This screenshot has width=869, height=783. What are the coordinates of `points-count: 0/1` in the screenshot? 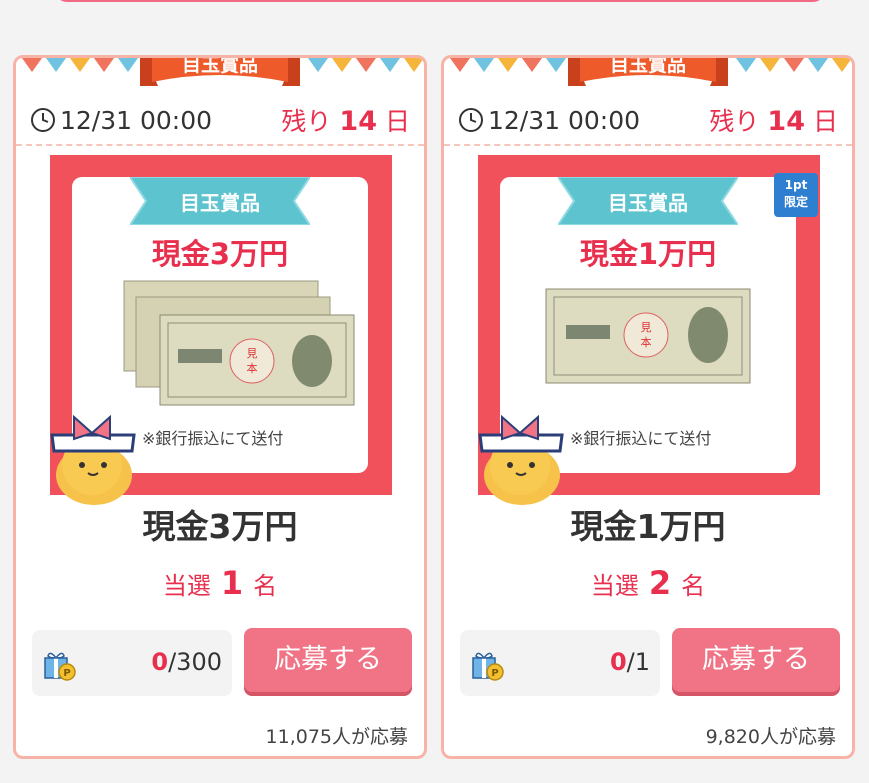 It's located at (630, 662).